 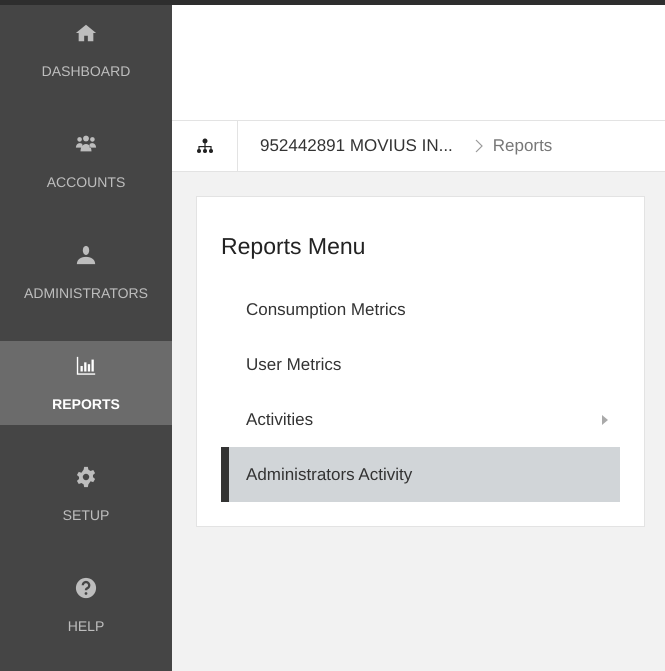 I want to click on nav-item: ADMINISTRATORS, so click(x=86, y=272).